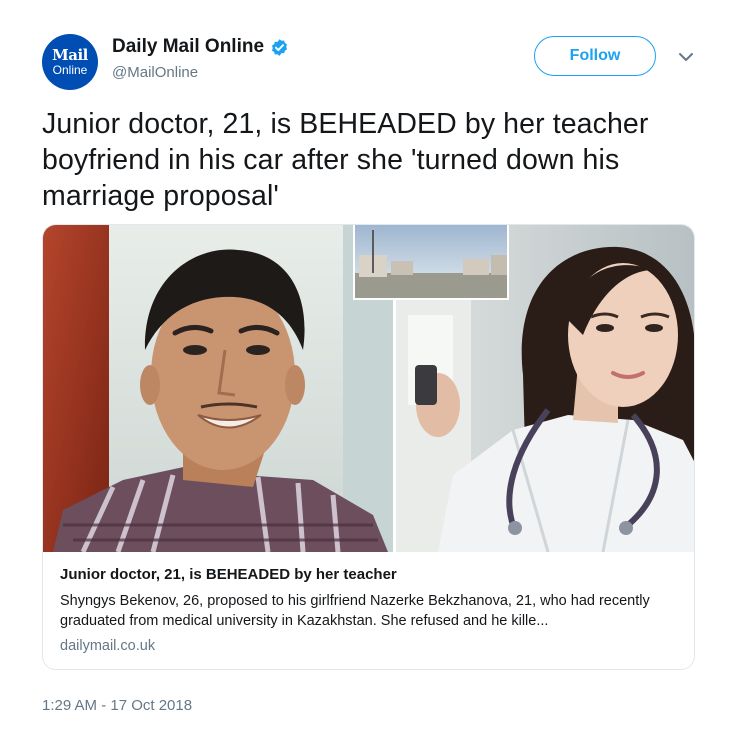 The height and width of the screenshot is (730, 735). Describe the element at coordinates (595, 56) in the screenshot. I see `follow-button: Follow` at that location.